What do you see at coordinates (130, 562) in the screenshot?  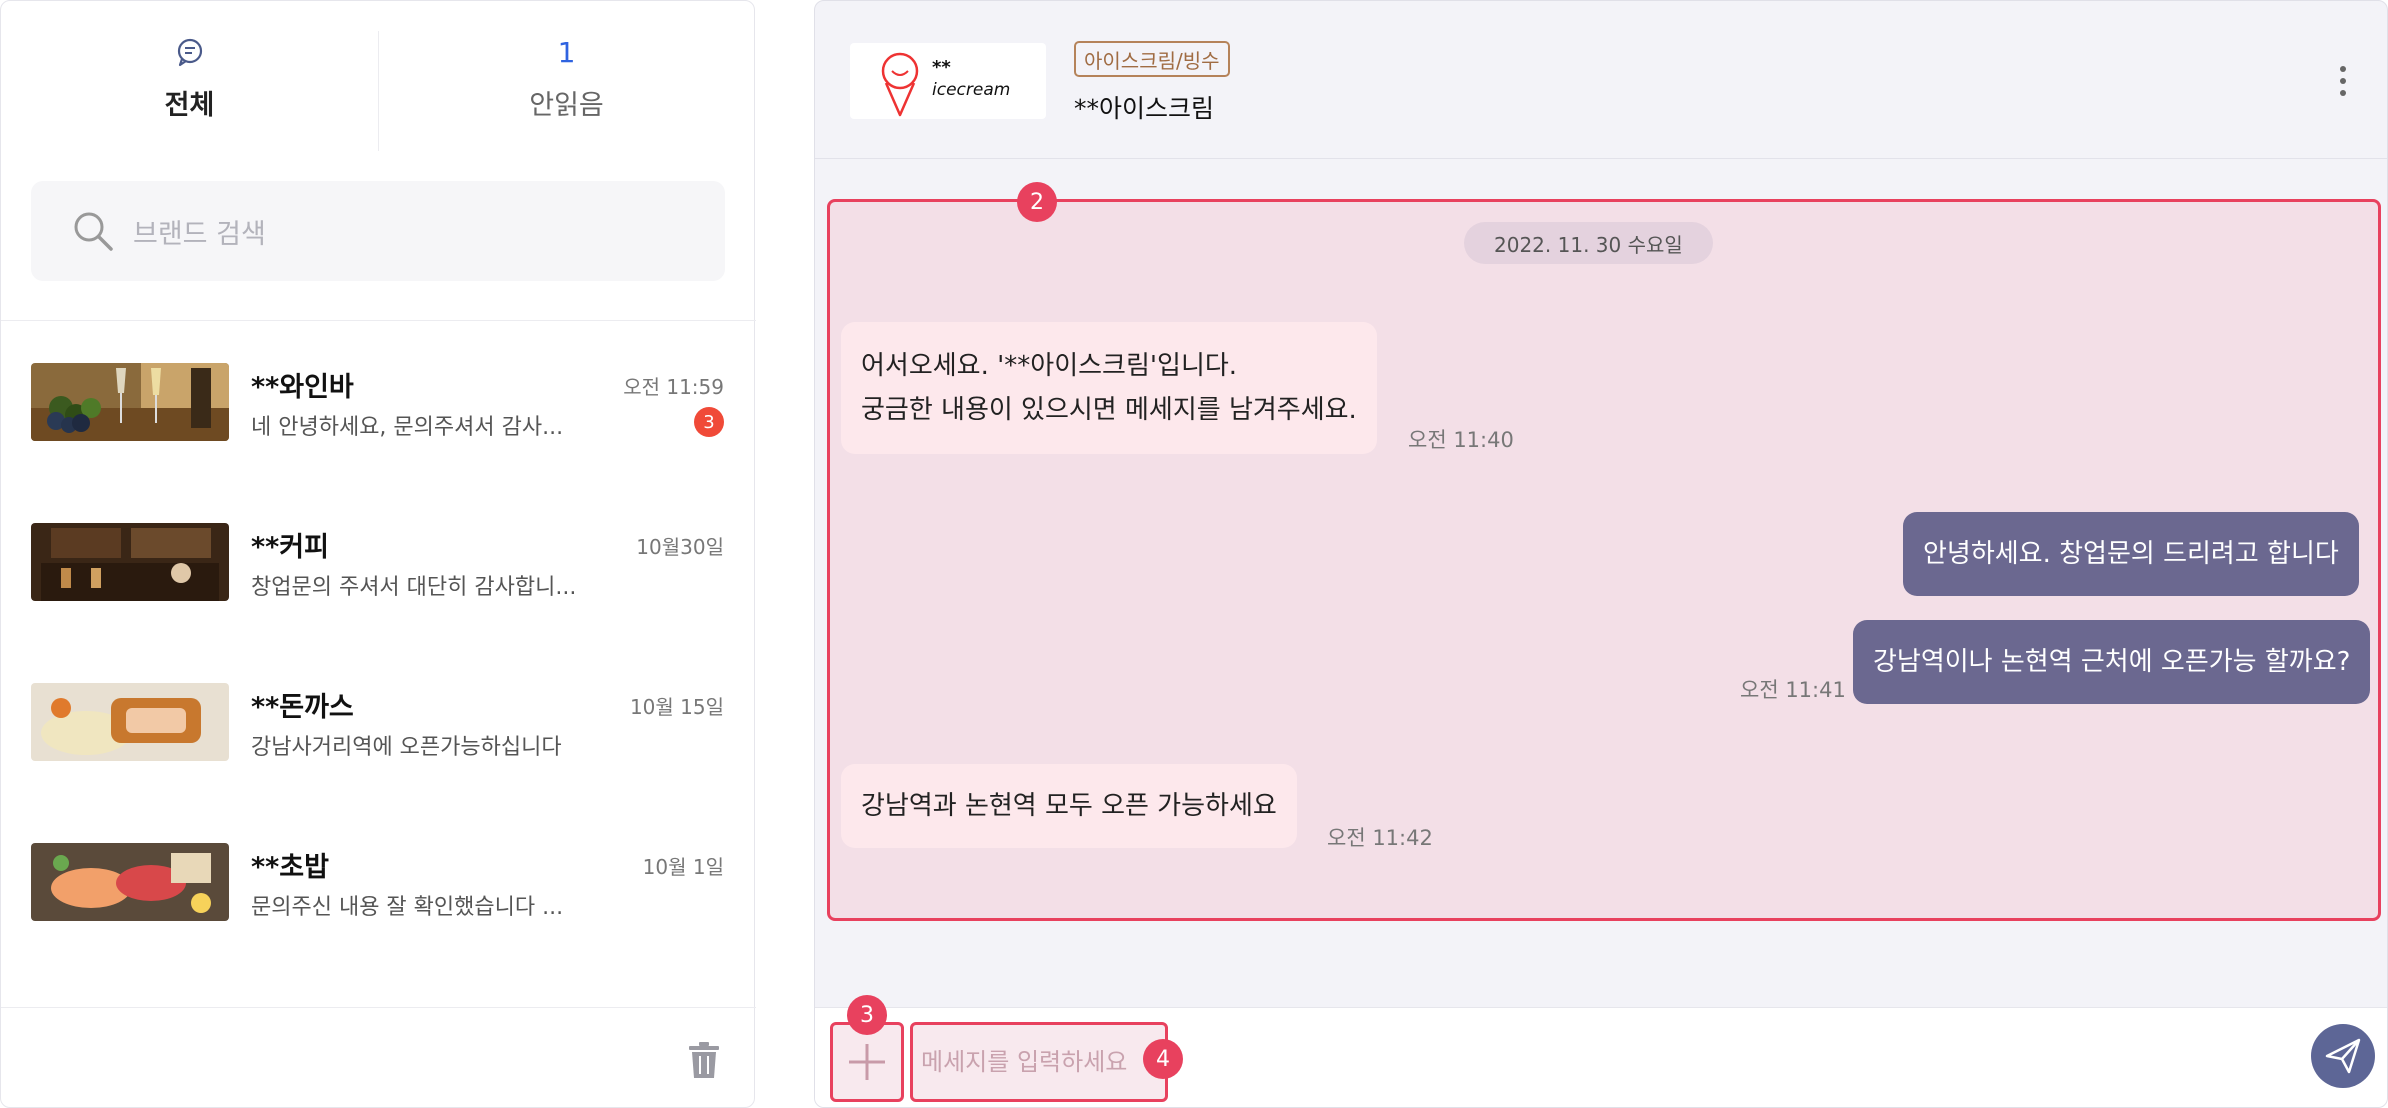 I see `coffee-thumbnail` at bounding box center [130, 562].